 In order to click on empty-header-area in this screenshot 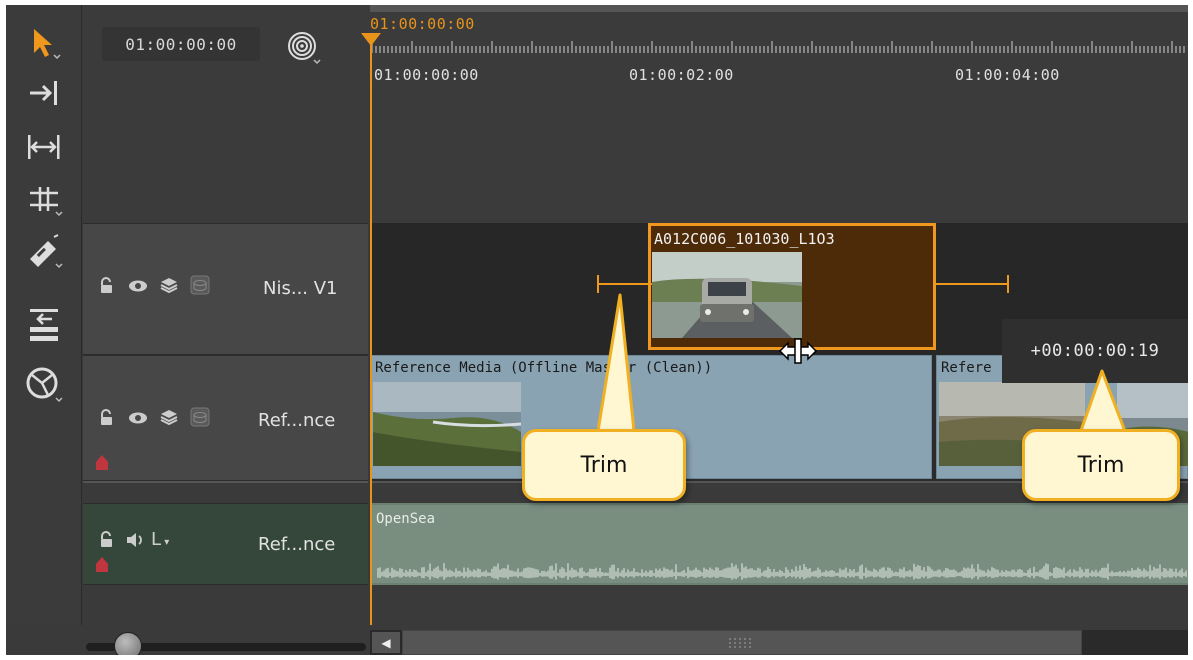, I will do `click(225, 155)`.